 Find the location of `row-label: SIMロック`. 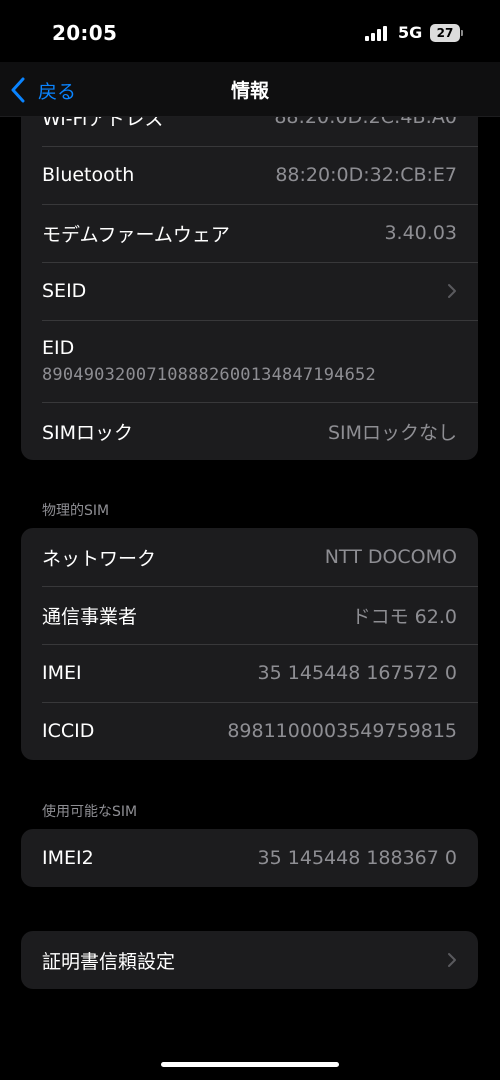

row-label: SIMロック is located at coordinates (88, 432).